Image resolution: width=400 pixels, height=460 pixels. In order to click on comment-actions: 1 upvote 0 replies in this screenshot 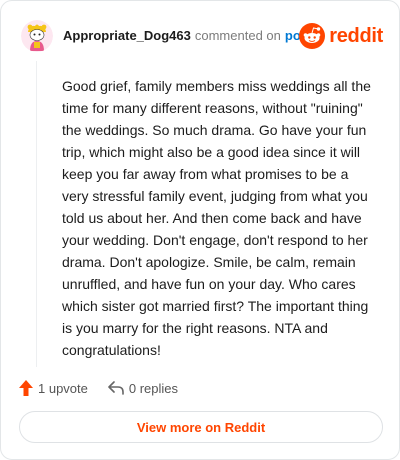, I will do `click(98, 388)`.